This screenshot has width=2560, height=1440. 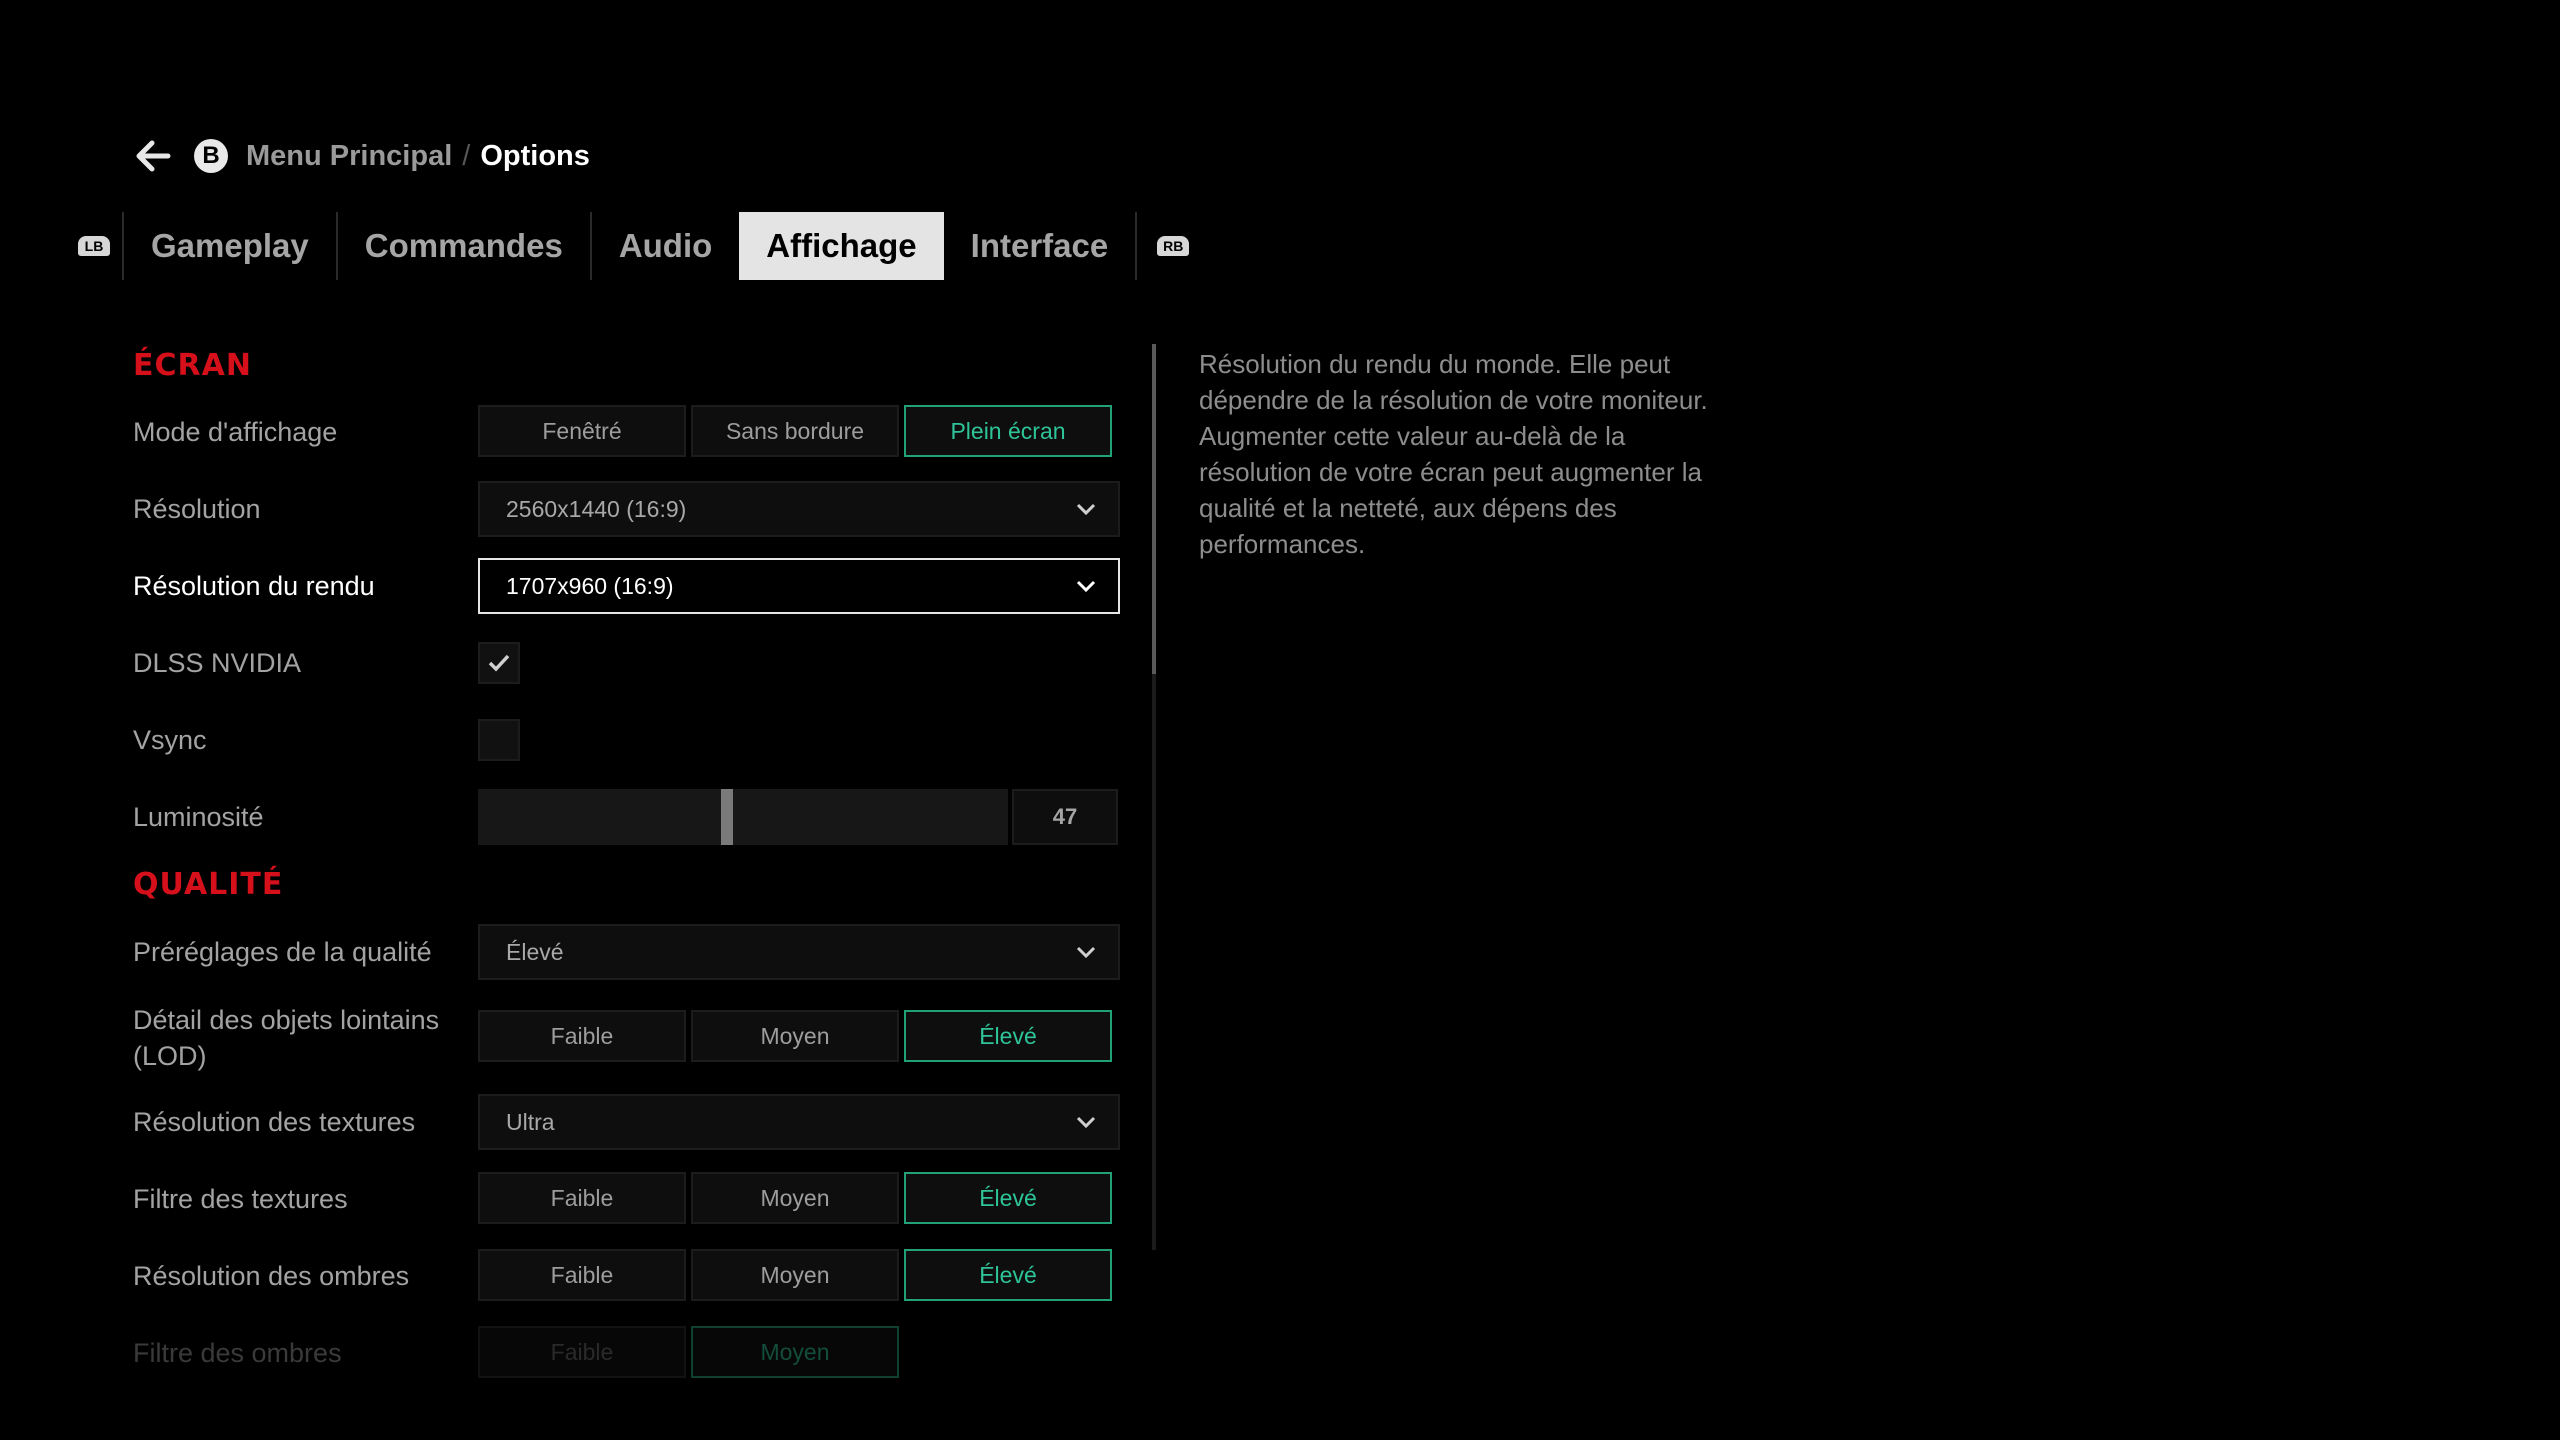 I want to click on rb-bumper-icon: RB, so click(x=1173, y=246).